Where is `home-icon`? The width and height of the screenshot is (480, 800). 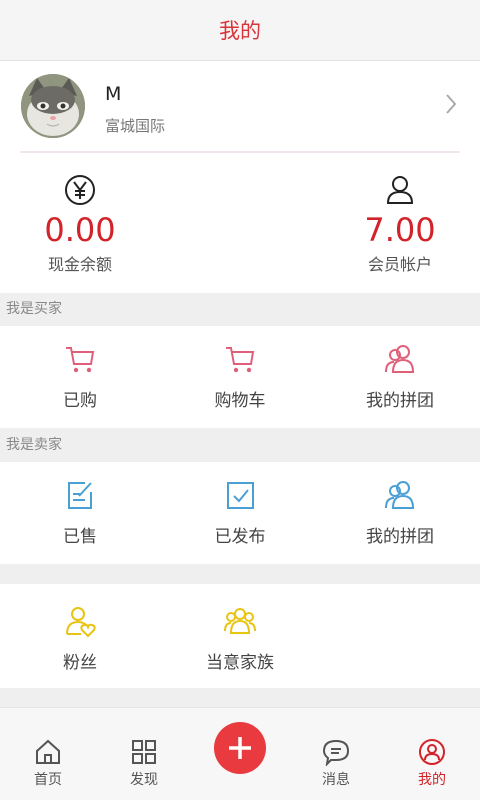
home-icon is located at coordinates (48, 751).